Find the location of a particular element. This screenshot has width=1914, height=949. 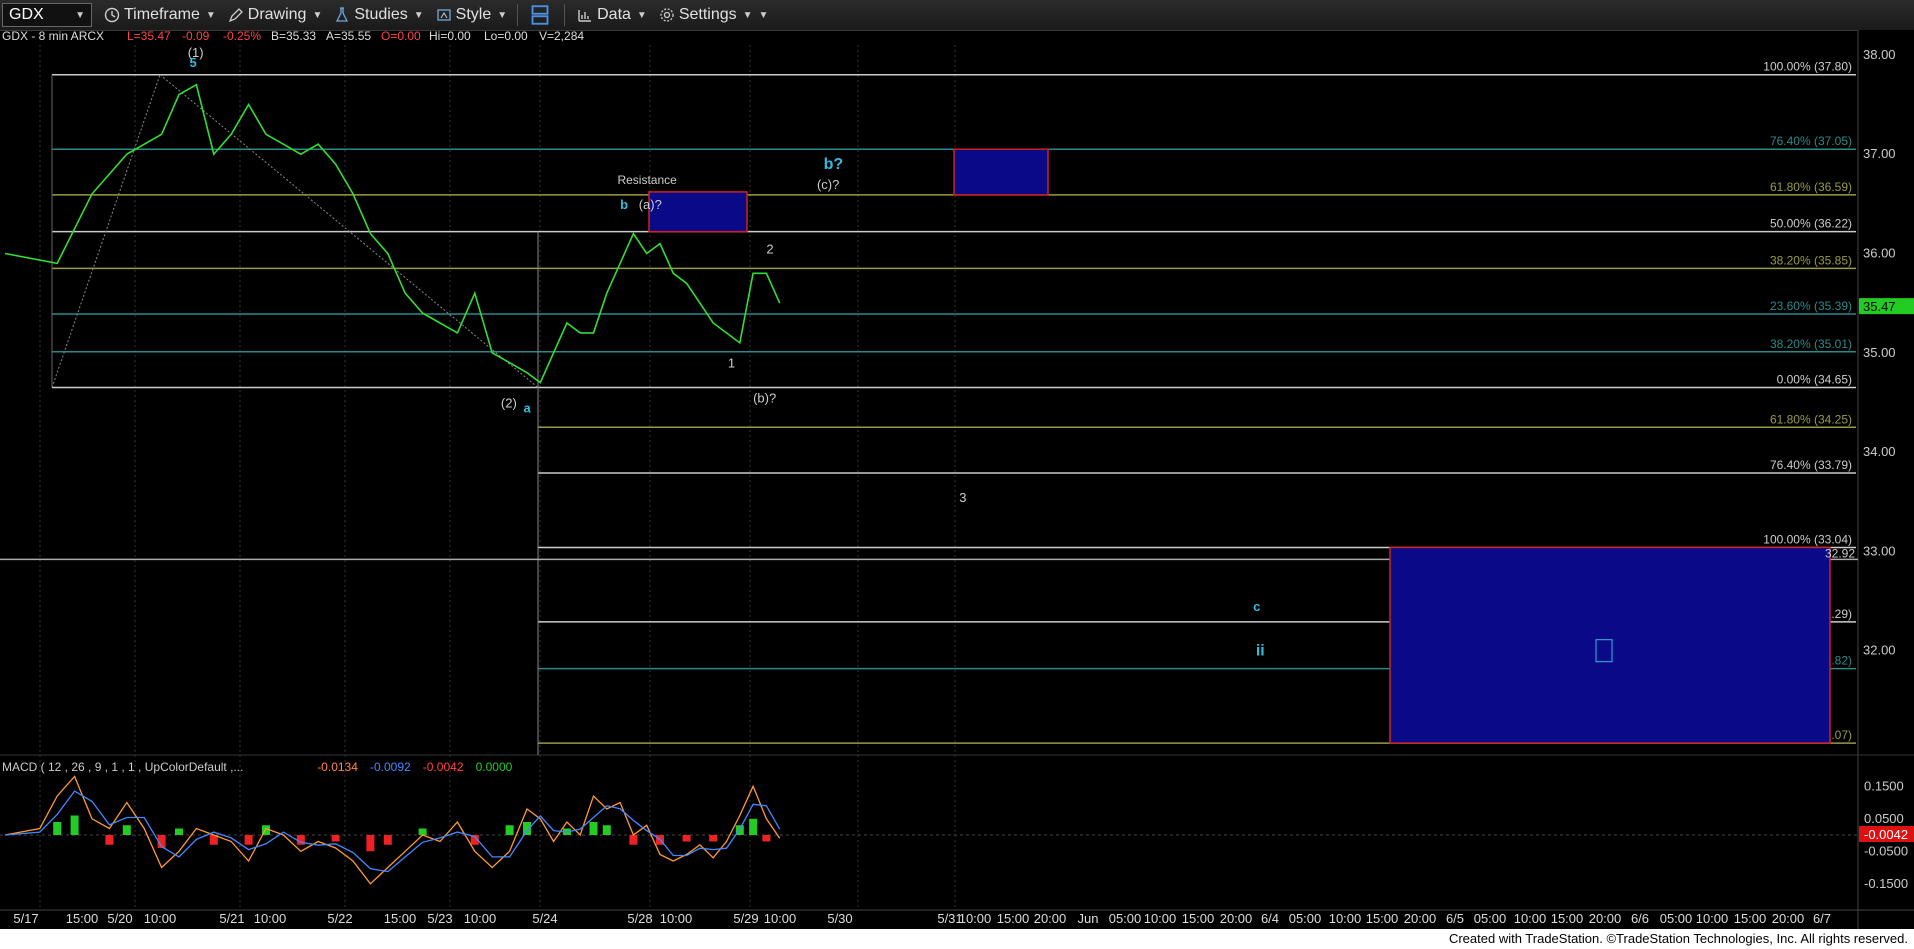

wave-label: a is located at coordinates (528, 407).